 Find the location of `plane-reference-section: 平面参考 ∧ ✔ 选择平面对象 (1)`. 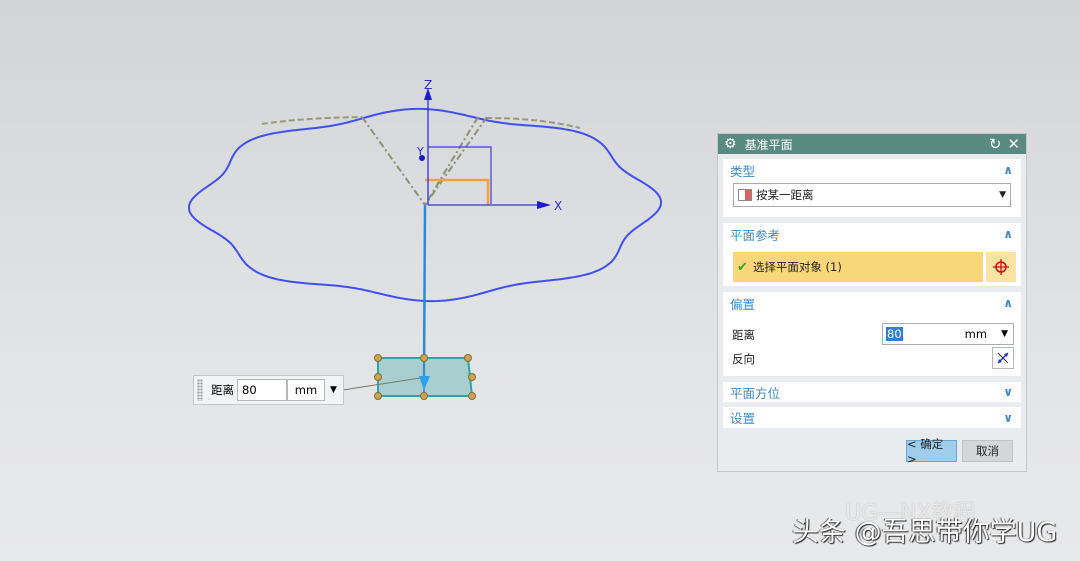

plane-reference-section: 平面参考 ∧ ✔ 选择平面对象 (1) is located at coordinates (872, 254).